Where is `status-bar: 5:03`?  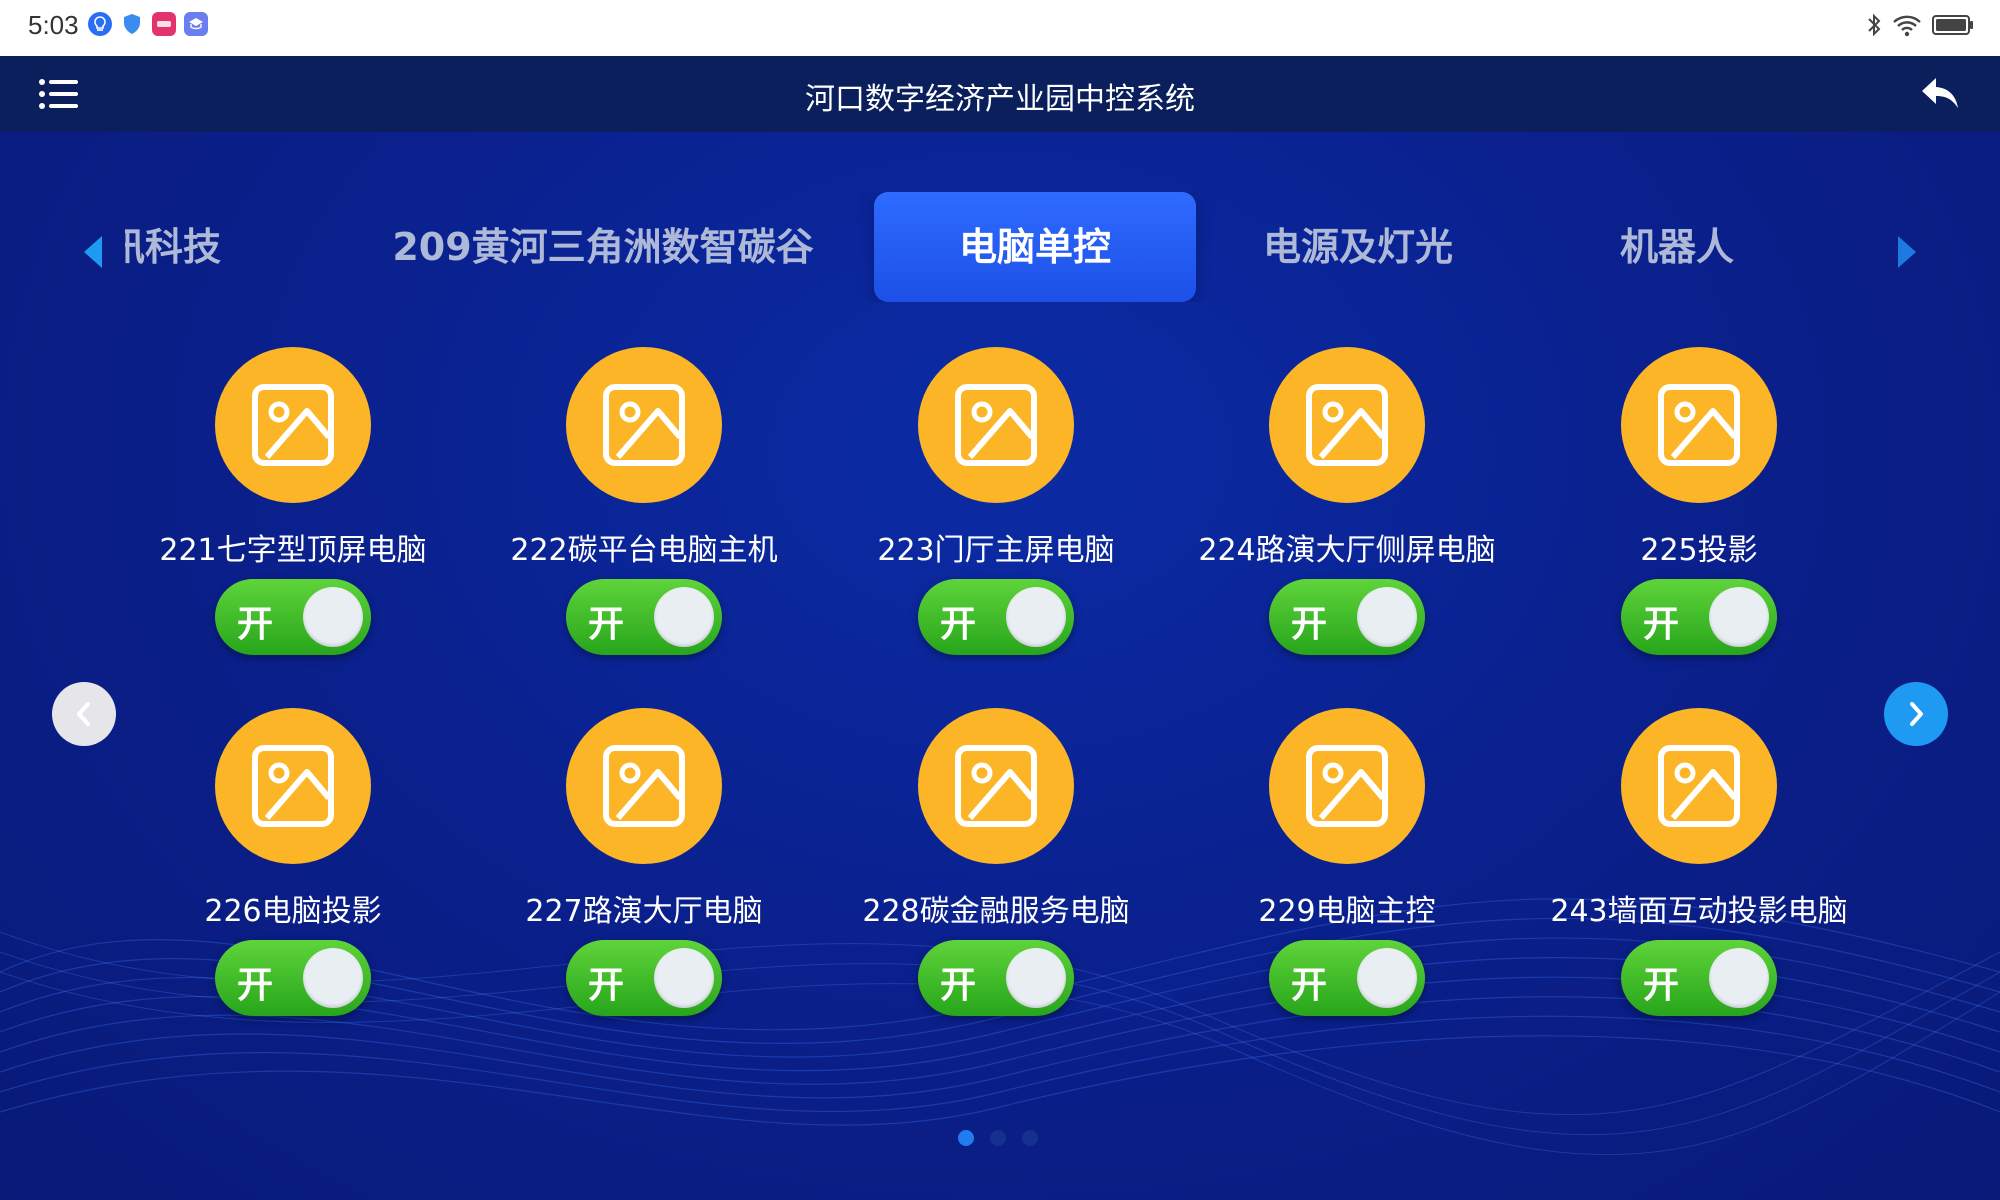 status-bar: 5:03 is located at coordinates (1000, 28).